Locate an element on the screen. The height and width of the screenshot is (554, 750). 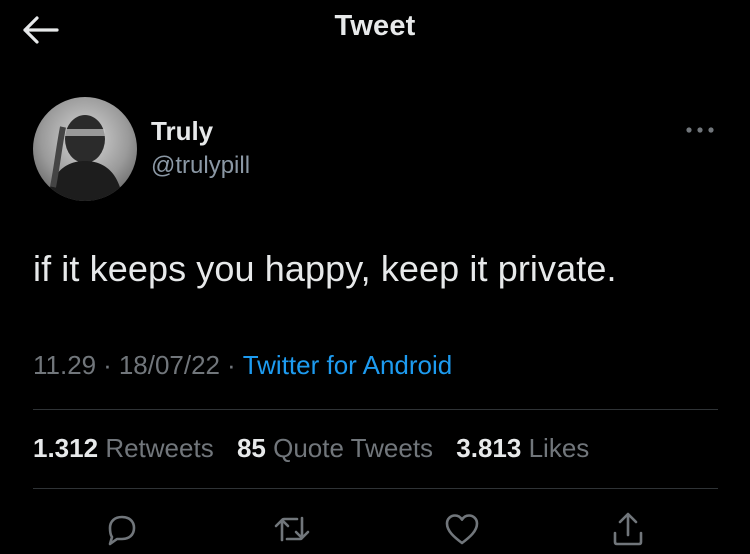
avatar-photo is located at coordinates (85, 149).